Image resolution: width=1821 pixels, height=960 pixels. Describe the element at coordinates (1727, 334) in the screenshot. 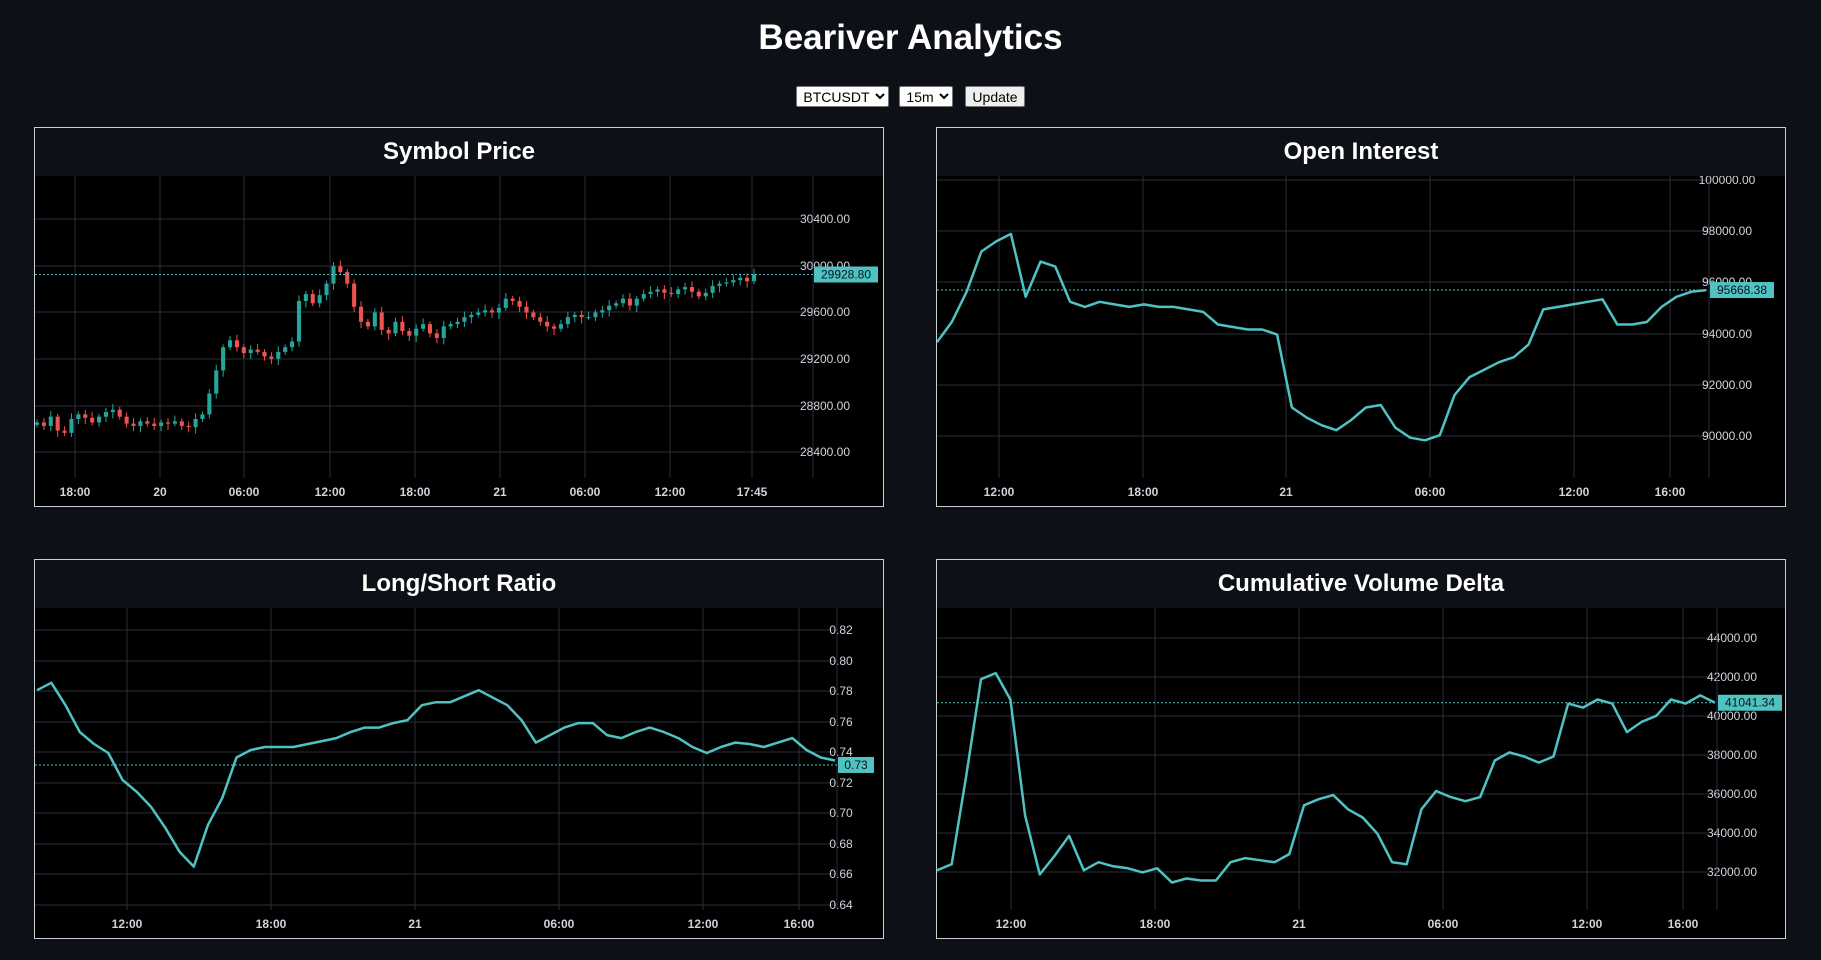

I see `y-tick-label: 94000.00` at that location.